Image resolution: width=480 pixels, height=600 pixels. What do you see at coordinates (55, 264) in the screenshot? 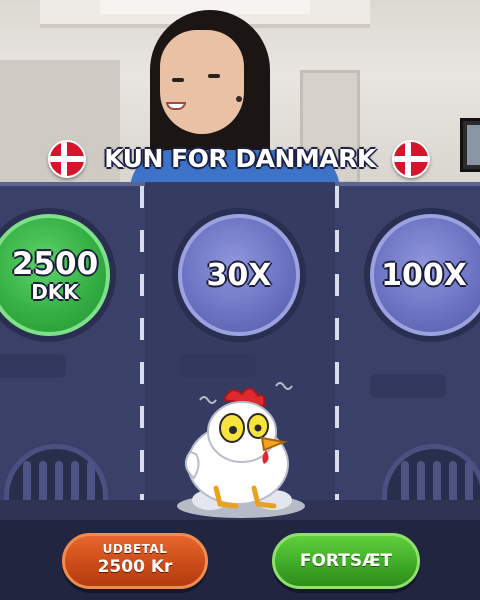
I see `collected-amount: 2500` at bounding box center [55, 264].